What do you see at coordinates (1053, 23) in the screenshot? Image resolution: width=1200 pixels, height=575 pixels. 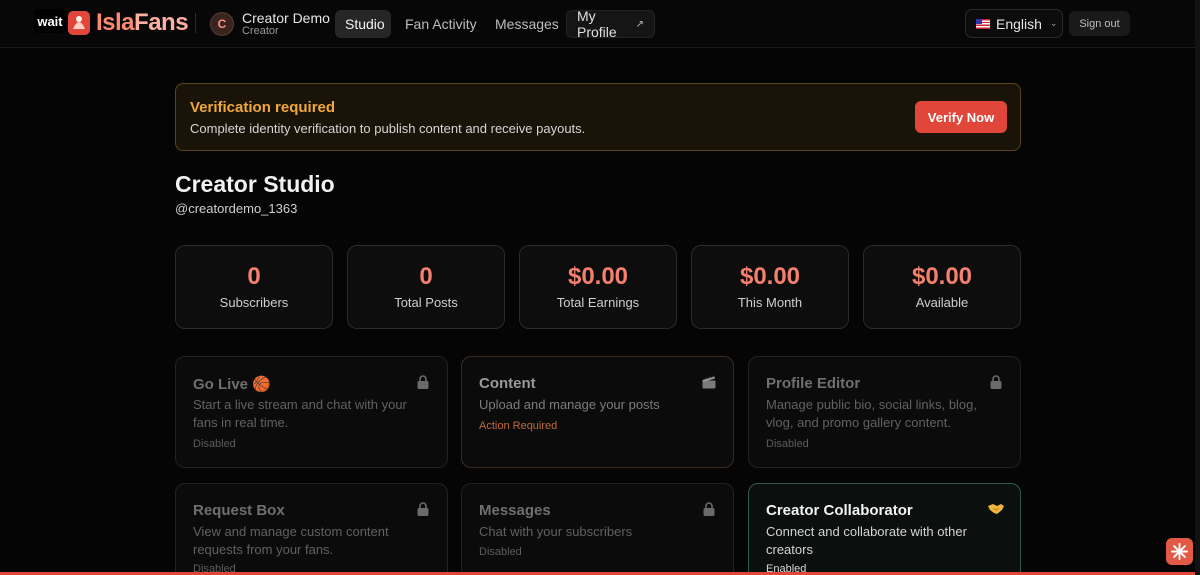 I see `chevron-down-icon: ⌄` at bounding box center [1053, 23].